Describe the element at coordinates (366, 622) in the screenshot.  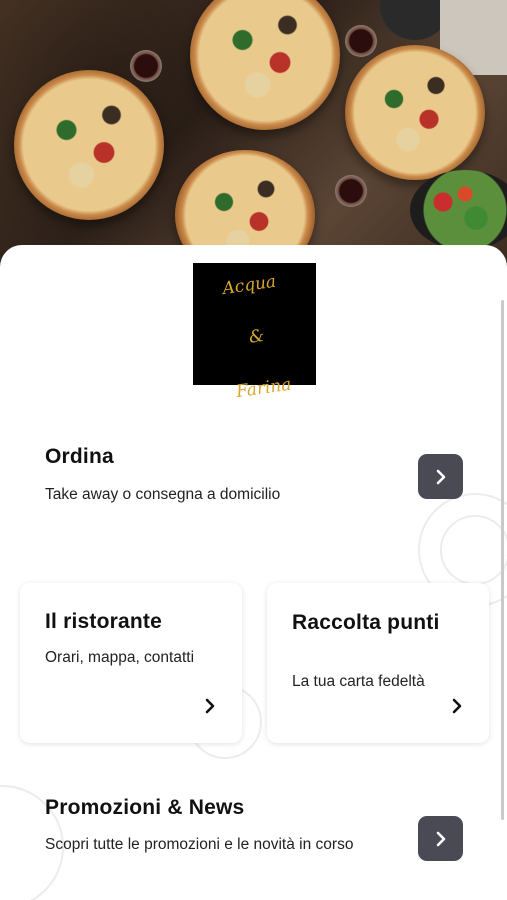
I see `loyalty-title: Raccolta punti` at that location.